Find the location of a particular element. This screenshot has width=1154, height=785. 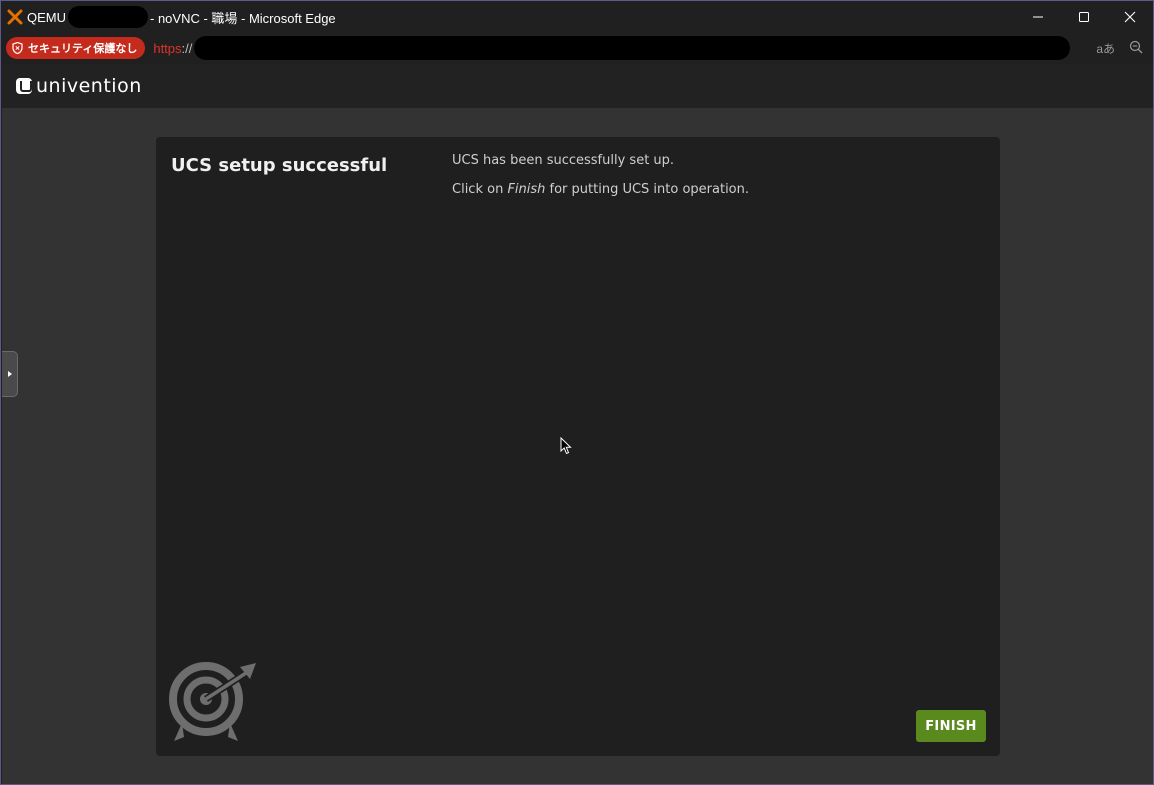

redacted-url-block is located at coordinates (632, 48).